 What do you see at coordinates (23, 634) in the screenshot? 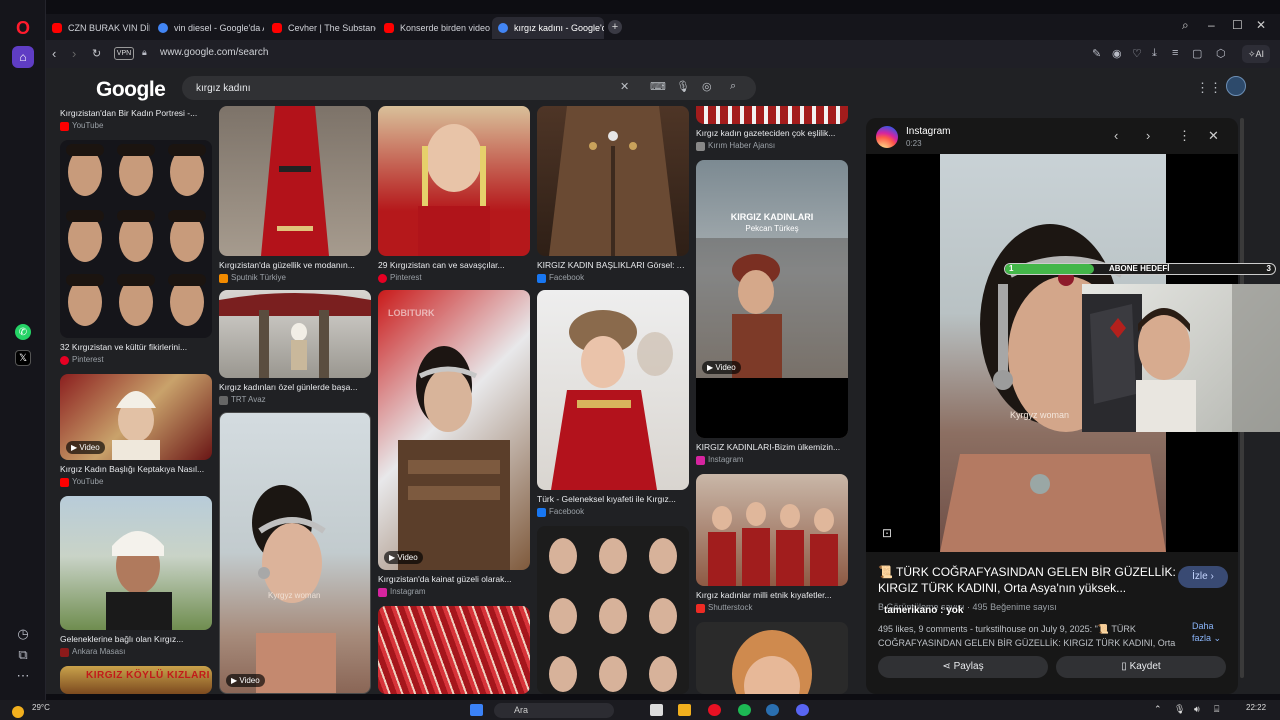
I see `history-icon: ◷` at bounding box center [23, 634].